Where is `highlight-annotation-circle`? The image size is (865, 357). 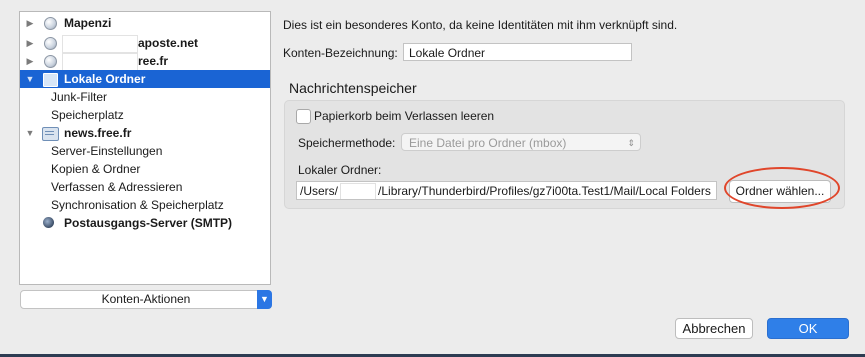
highlight-annotation-circle is located at coordinates (782, 188).